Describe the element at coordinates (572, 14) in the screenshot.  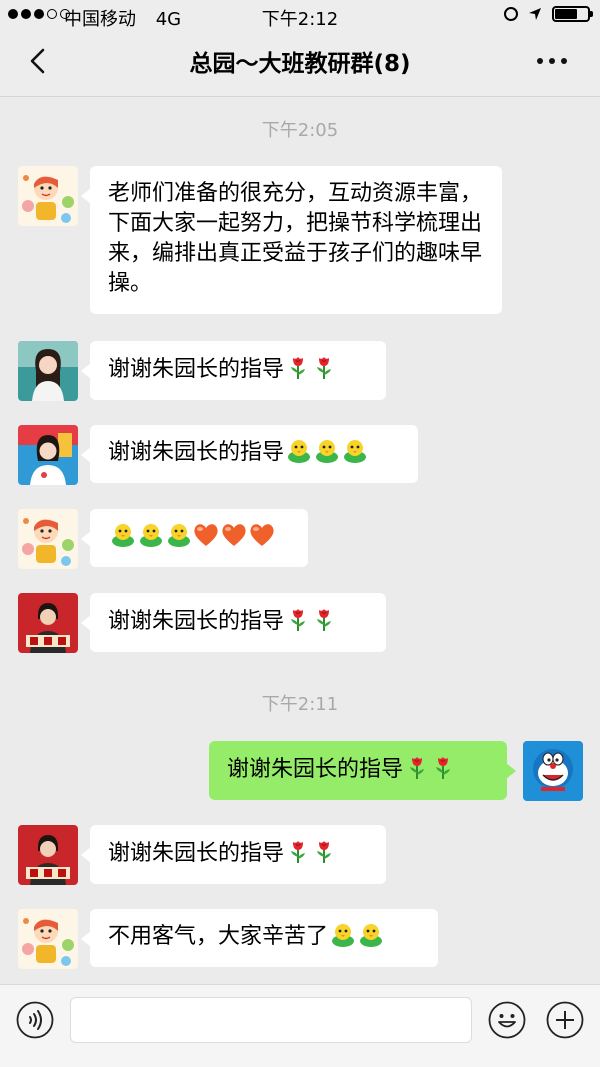
I see `battery-icon` at that location.